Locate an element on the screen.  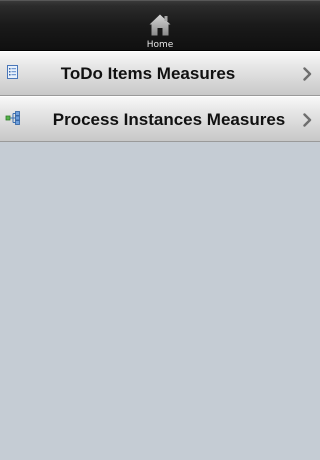
top-toolbar: Home is located at coordinates (160, 25).